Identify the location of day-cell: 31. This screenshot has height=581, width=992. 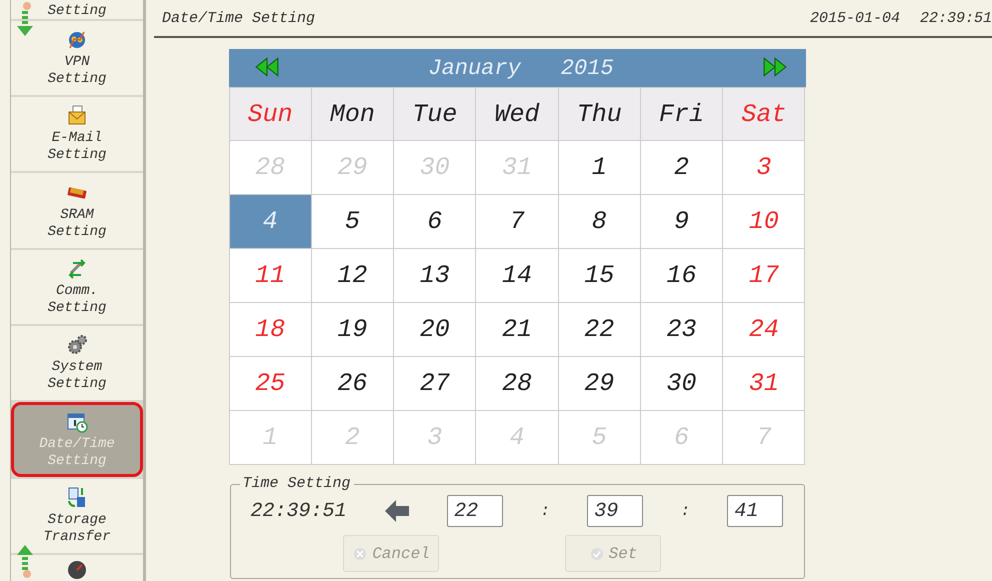
(764, 384).